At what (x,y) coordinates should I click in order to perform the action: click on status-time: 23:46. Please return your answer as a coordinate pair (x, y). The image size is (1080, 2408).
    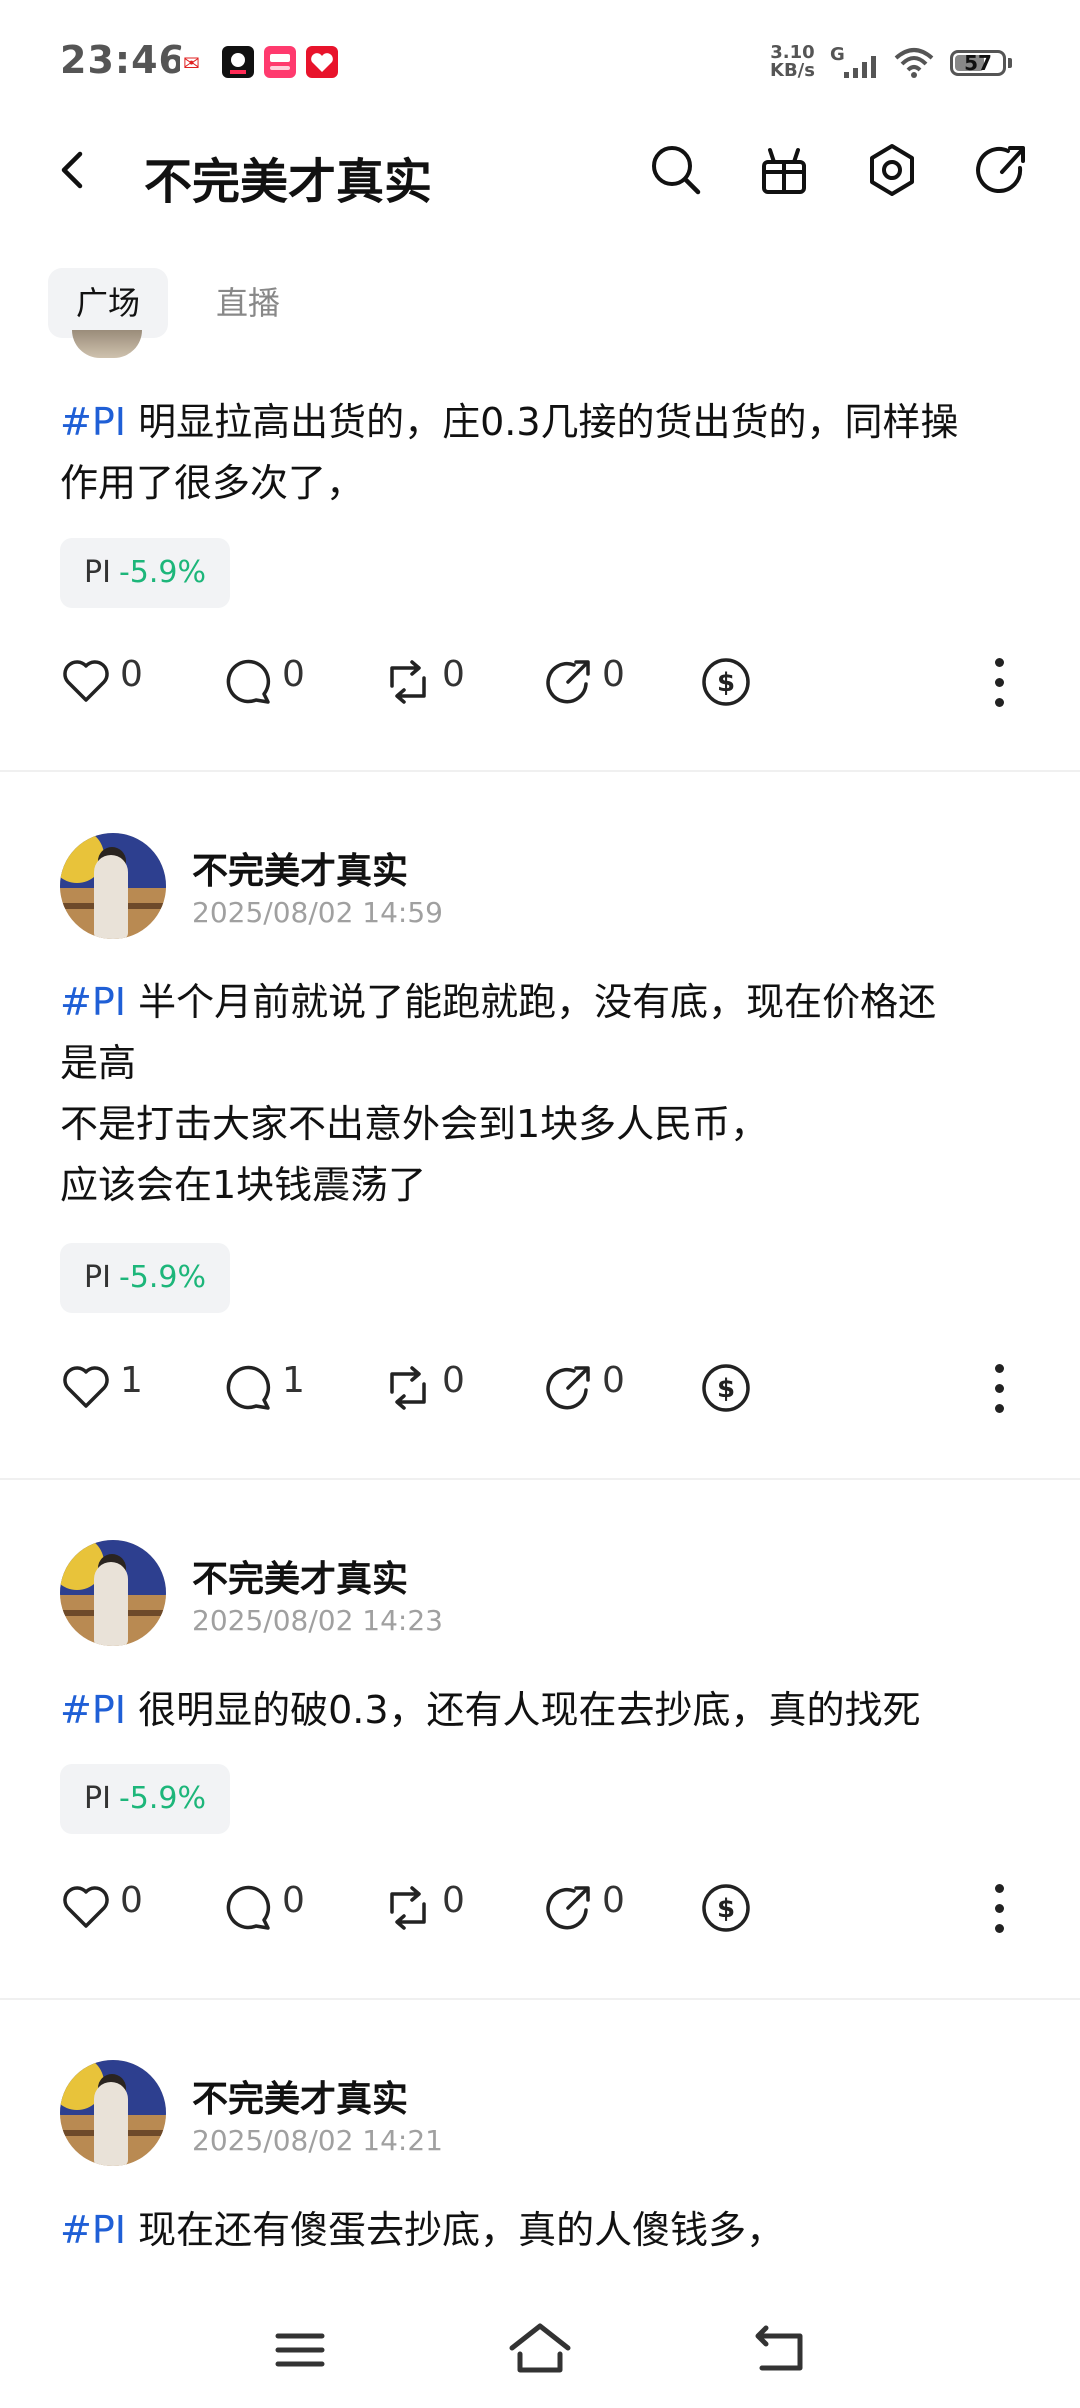
    Looking at the image, I should click on (123, 60).